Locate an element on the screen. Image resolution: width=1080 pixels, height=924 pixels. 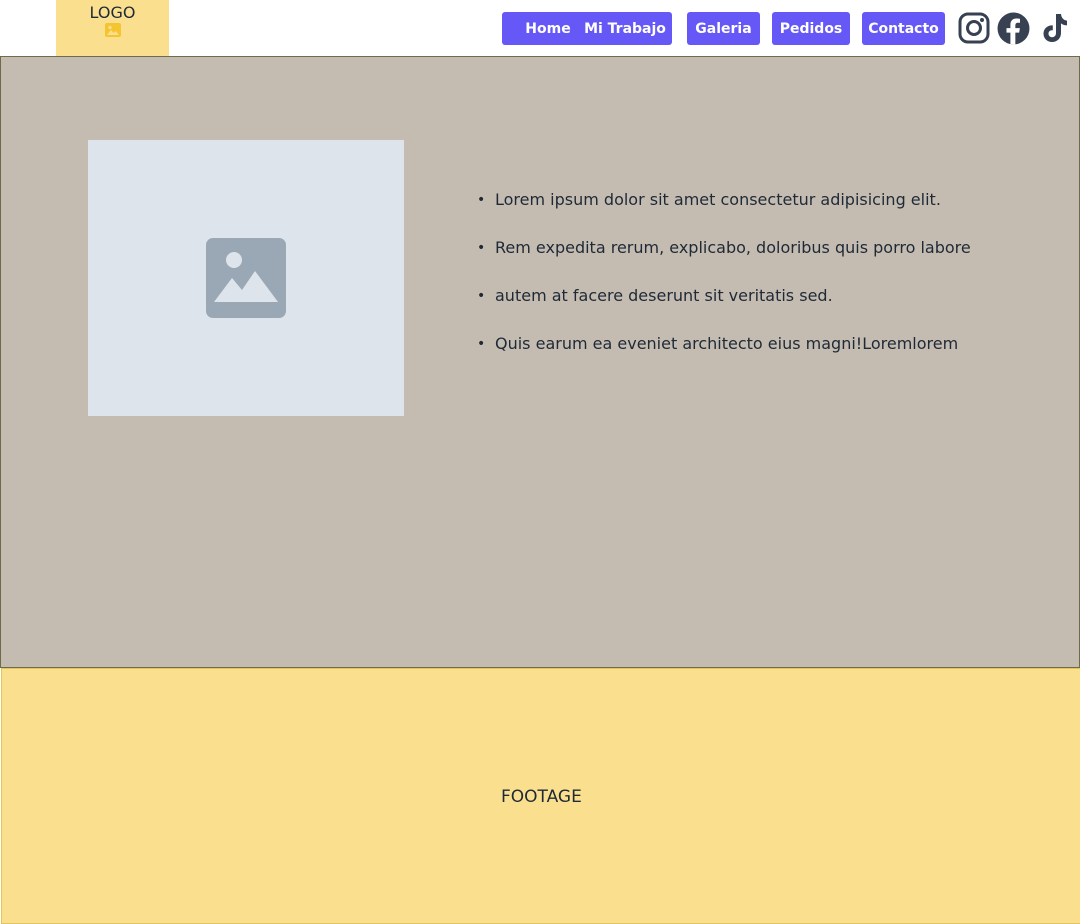
nav-contacto-button: Contacto is located at coordinates (903, 28).